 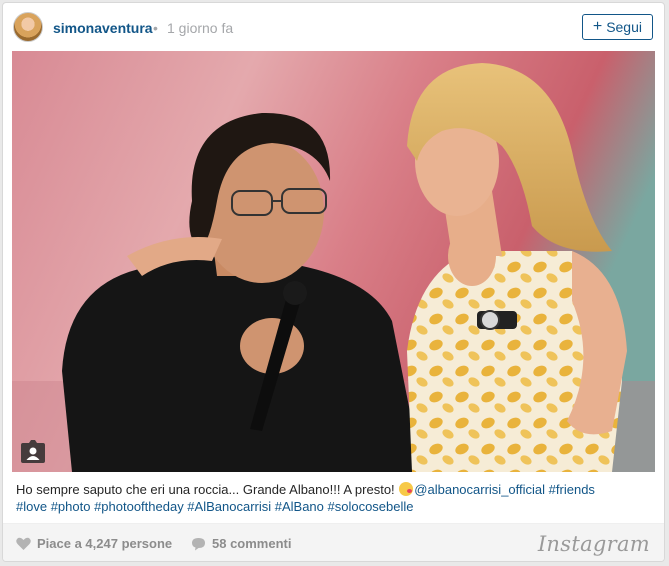 I want to click on avatar, so click(x=28, y=27).